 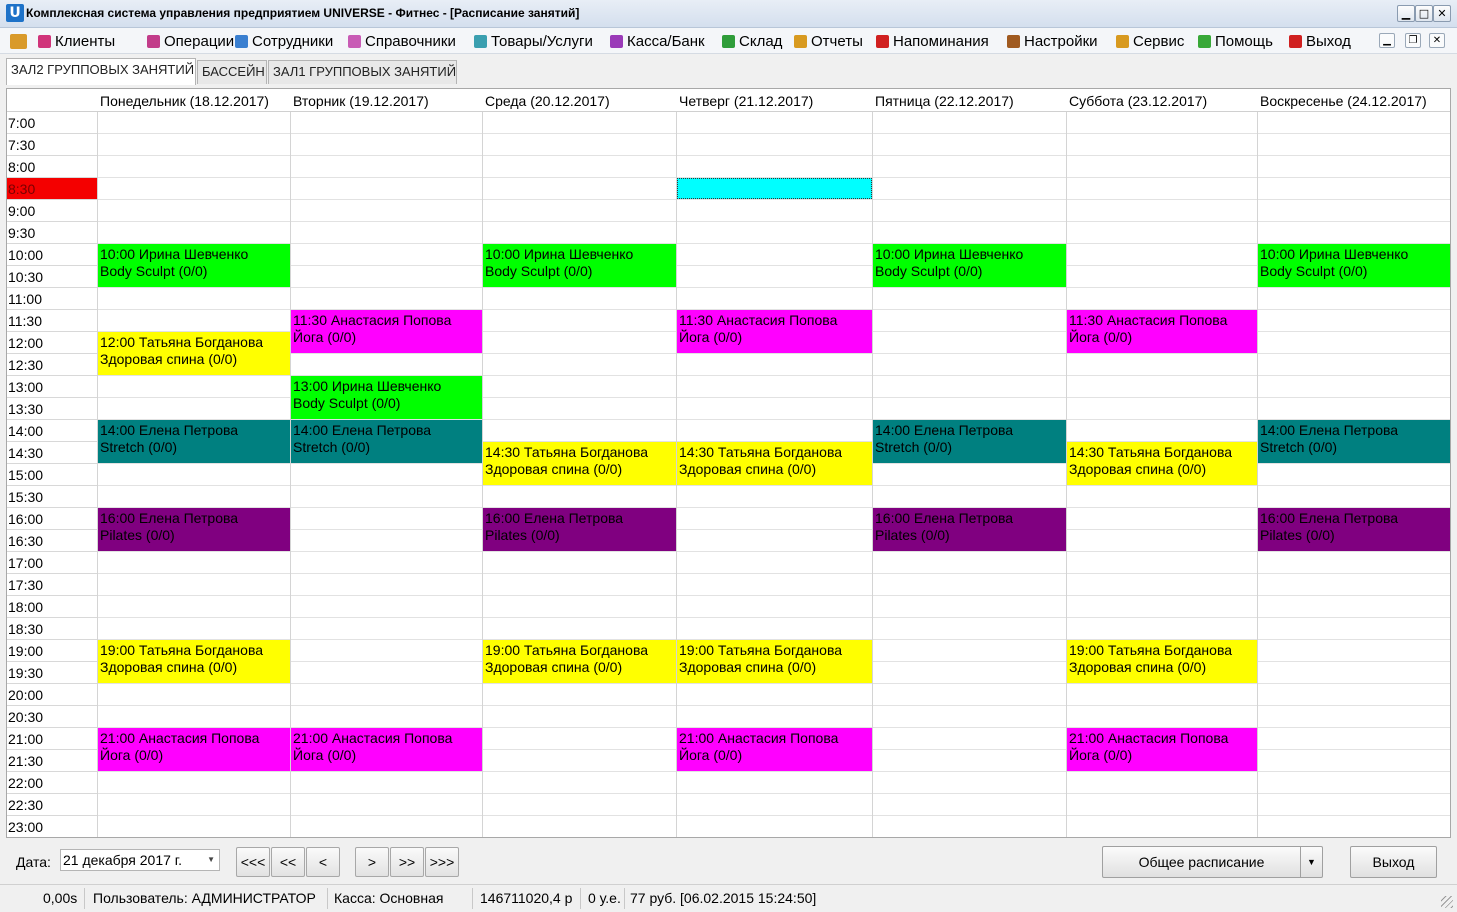 What do you see at coordinates (752, 41) in the screenshot?
I see `menu-item-6: Склад` at bounding box center [752, 41].